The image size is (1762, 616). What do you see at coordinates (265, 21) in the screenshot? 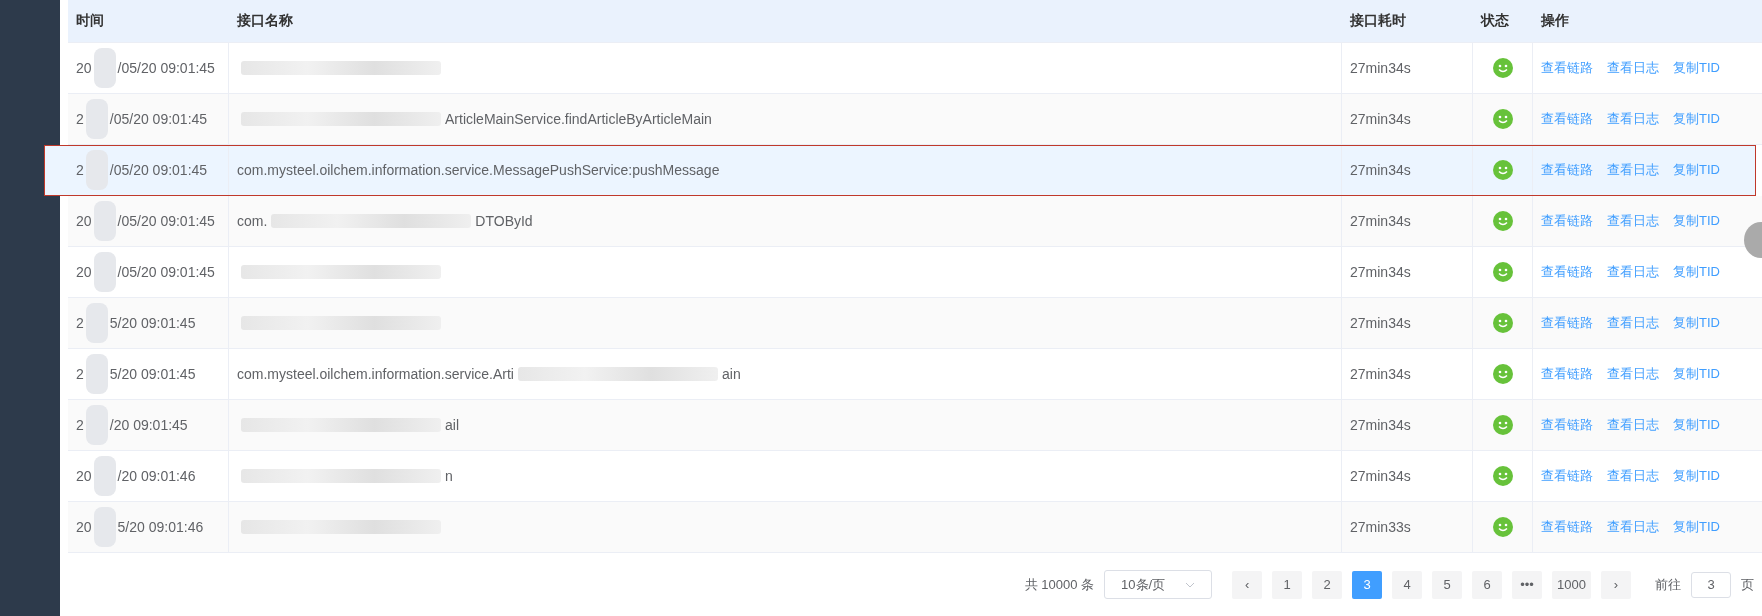
I see `column-header: 接口名称` at bounding box center [265, 21].